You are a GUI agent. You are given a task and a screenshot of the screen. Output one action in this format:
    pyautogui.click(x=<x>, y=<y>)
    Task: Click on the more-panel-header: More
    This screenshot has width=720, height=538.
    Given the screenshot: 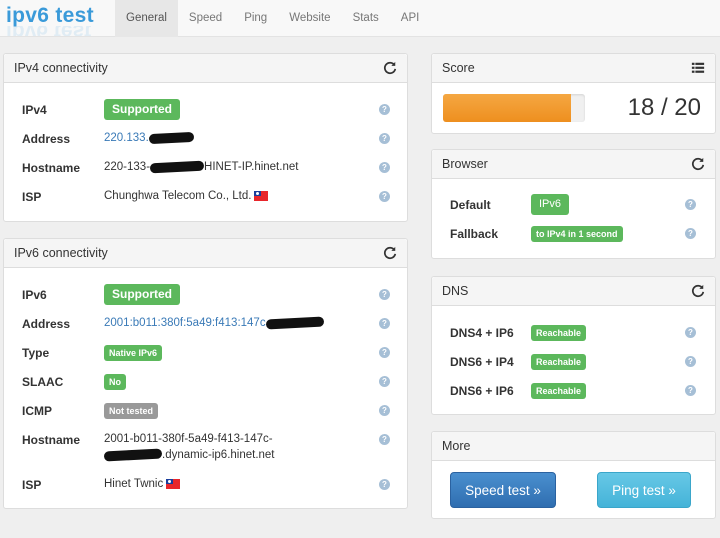 What is the action you would take?
    pyautogui.click(x=573, y=446)
    